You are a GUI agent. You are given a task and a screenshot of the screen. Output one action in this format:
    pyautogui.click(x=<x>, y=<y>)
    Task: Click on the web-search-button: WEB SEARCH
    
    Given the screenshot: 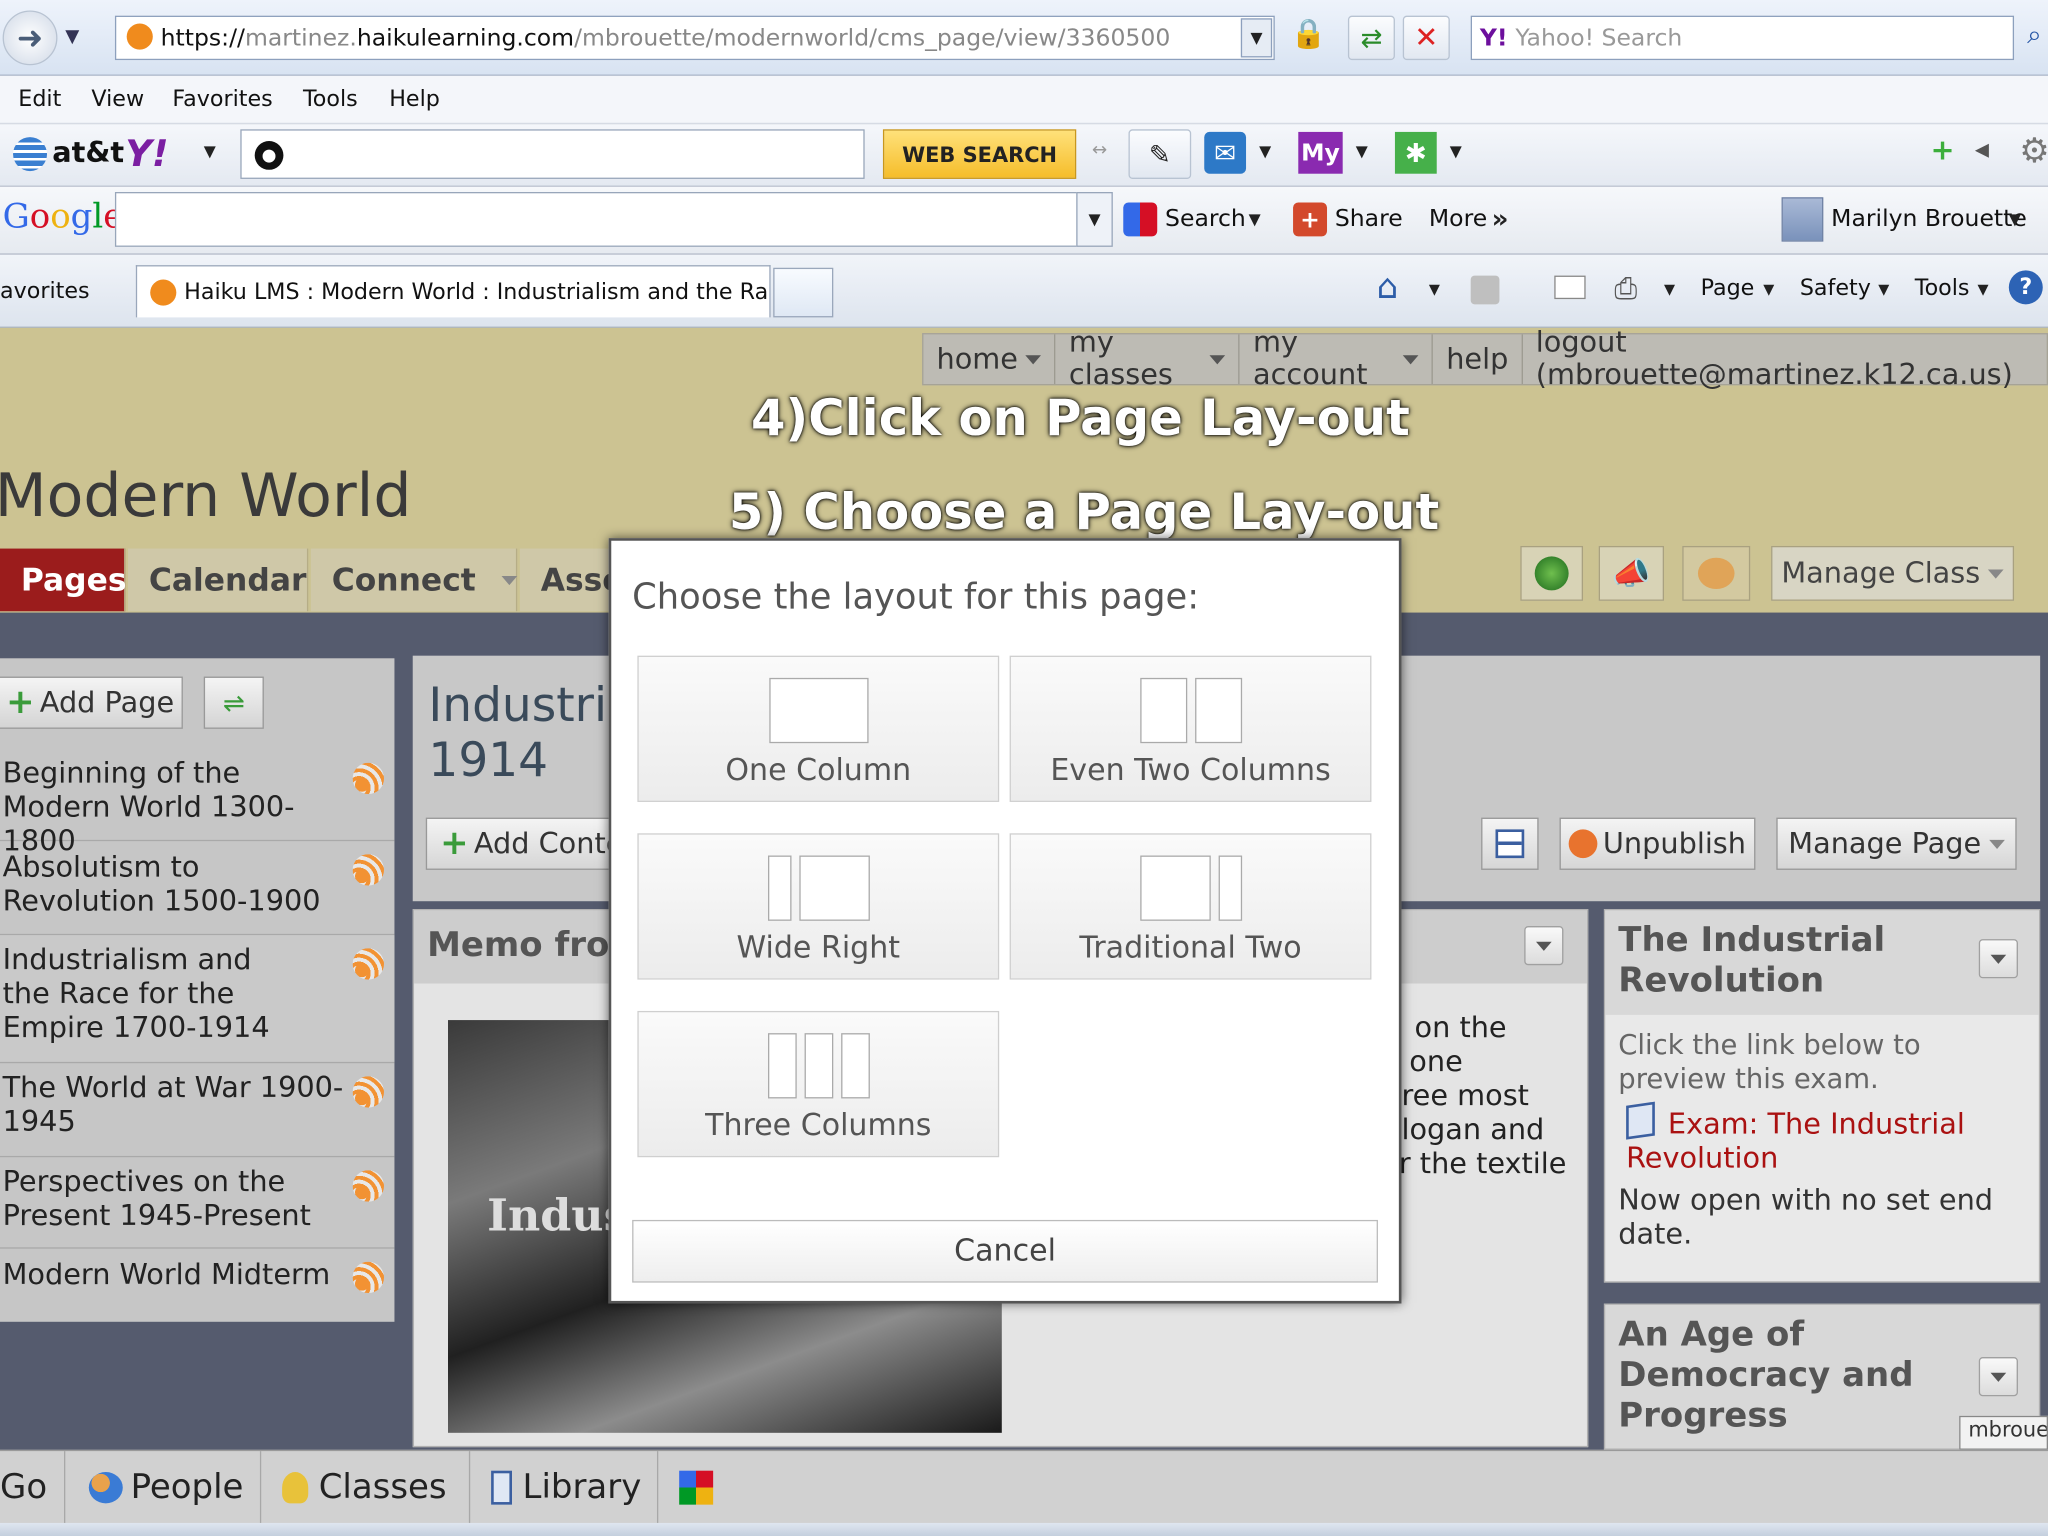 What is the action you would take?
    pyautogui.click(x=979, y=154)
    